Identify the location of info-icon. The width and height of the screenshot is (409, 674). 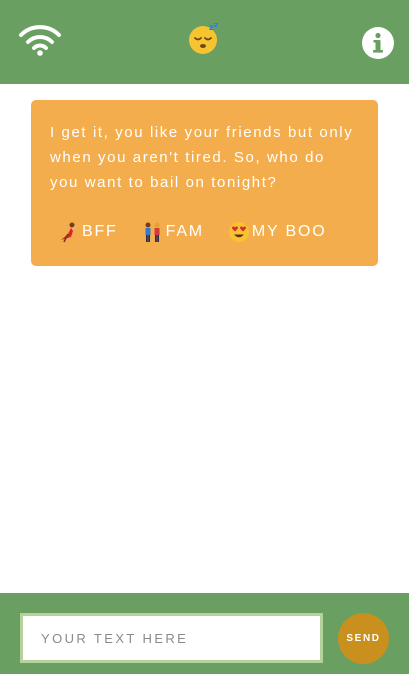
(378, 43).